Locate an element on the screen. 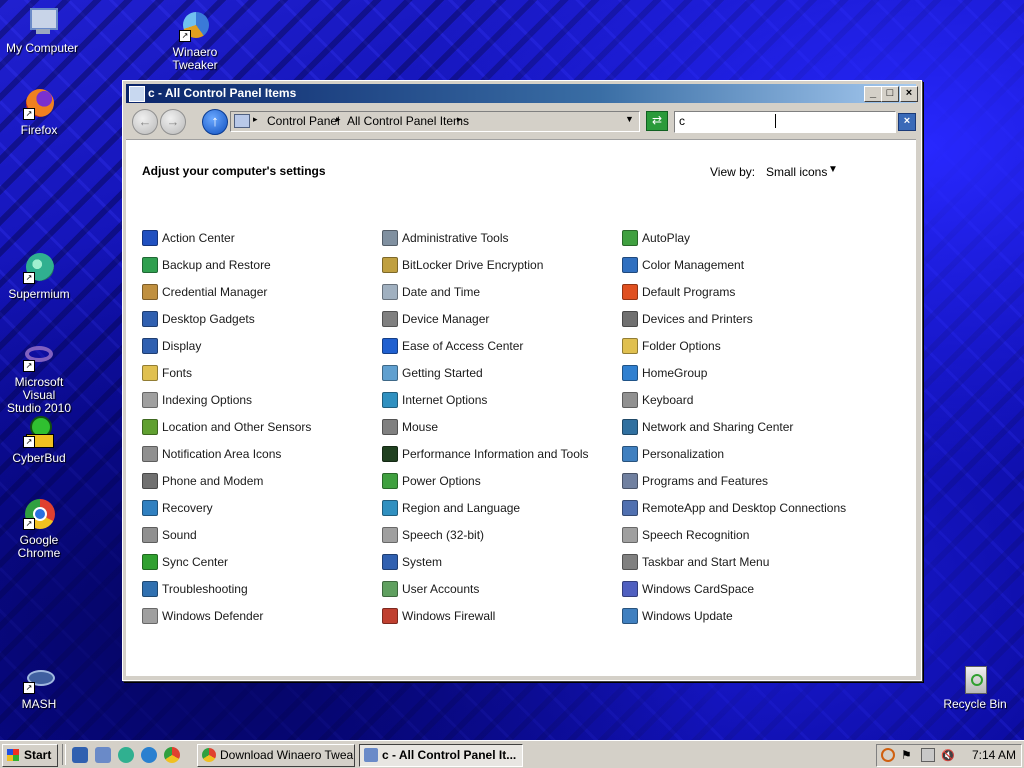 The width and height of the screenshot is (1024, 768). close-button: × is located at coordinates (909, 94).